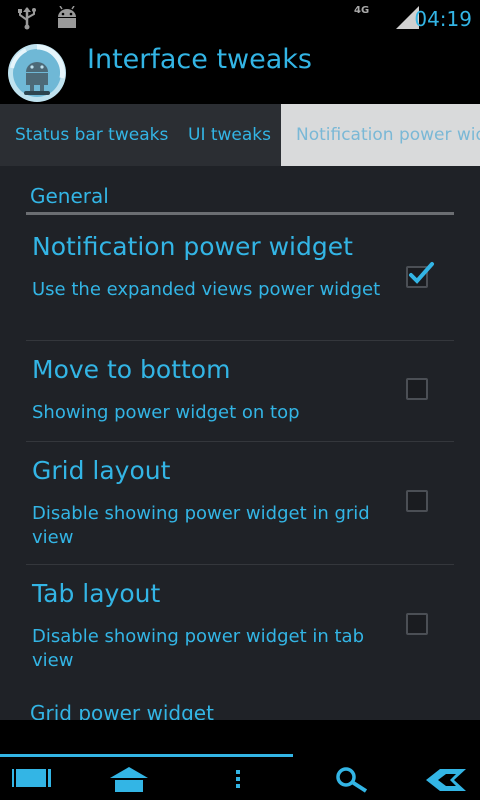  Describe the element at coordinates (355, 780) in the screenshot. I see `search-icon` at that location.